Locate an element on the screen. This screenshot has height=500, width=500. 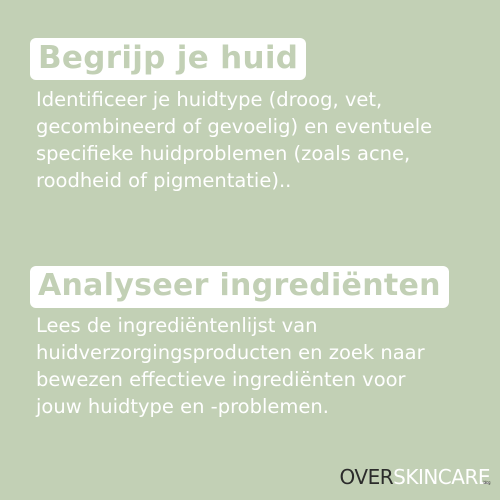
brand-logo-over: OVER is located at coordinates (366, 477).